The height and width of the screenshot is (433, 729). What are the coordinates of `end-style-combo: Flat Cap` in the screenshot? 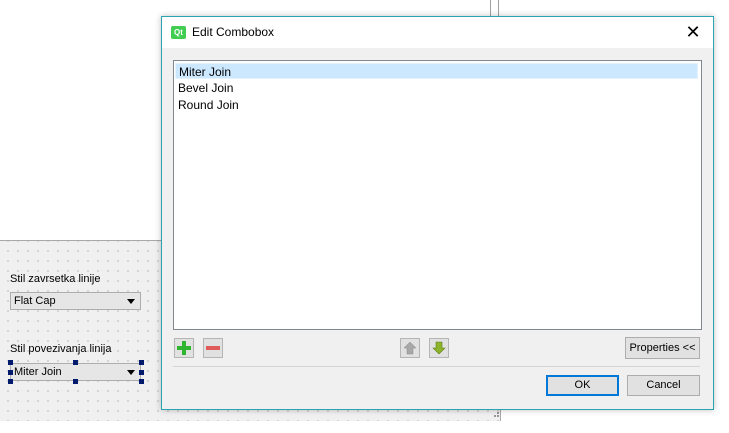 It's located at (75, 301).